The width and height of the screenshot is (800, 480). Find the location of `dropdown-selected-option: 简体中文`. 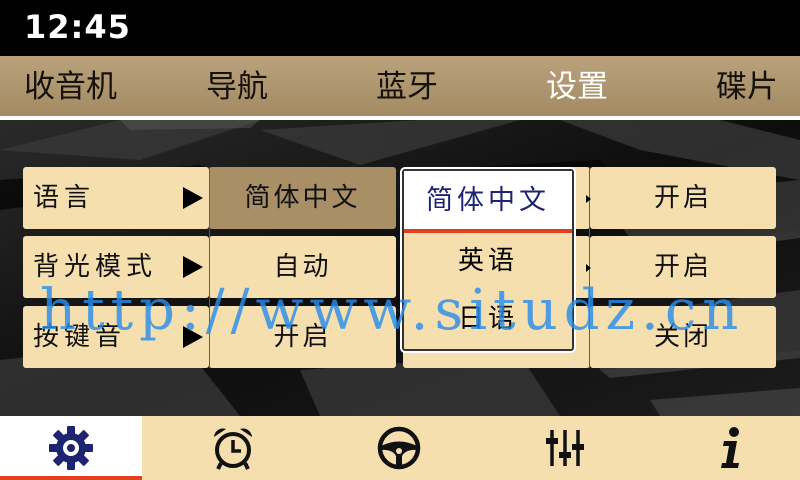

dropdown-selected-option: 简体中文 is located at coordinates (488, 202).